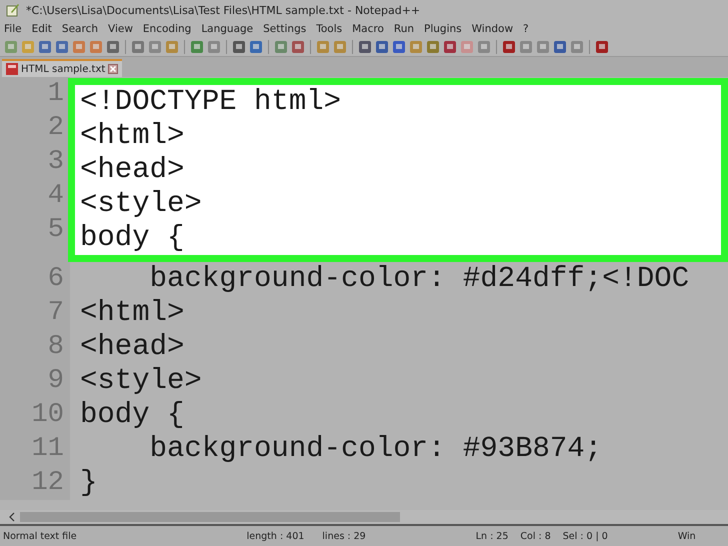  What do you see at coordinates (223, 10) in the screenshot?
I see `window-title: *C:\Users\Lisa\Documents\Lisa\Test Files\HTML sample.txt - Notepad++` at bounding box center [223, 10].